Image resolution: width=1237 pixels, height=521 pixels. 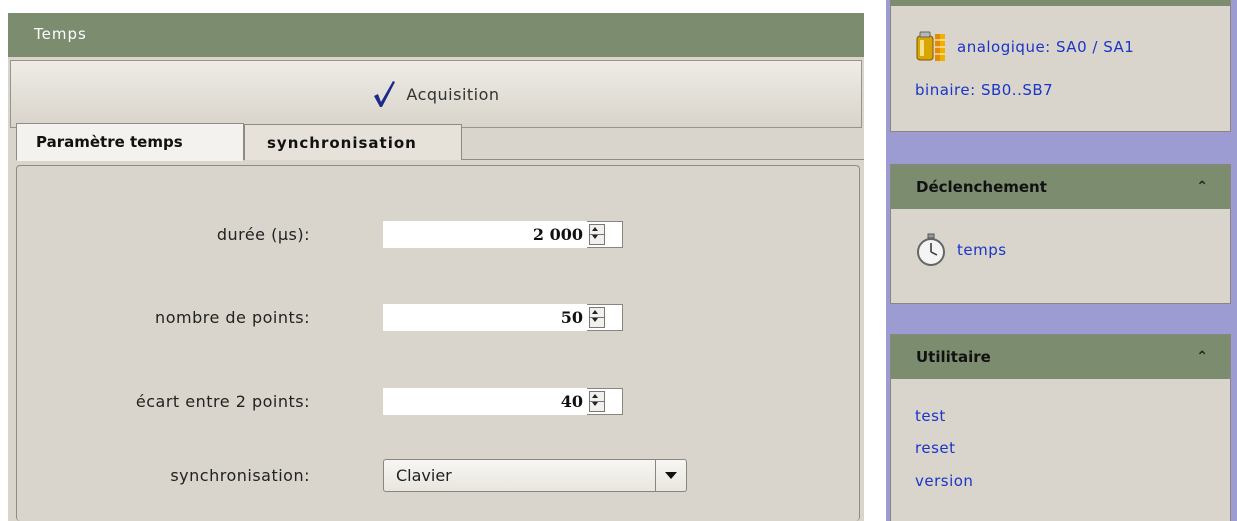 I want to click on tab-label: synchronisation, so click(x=342, y=142).